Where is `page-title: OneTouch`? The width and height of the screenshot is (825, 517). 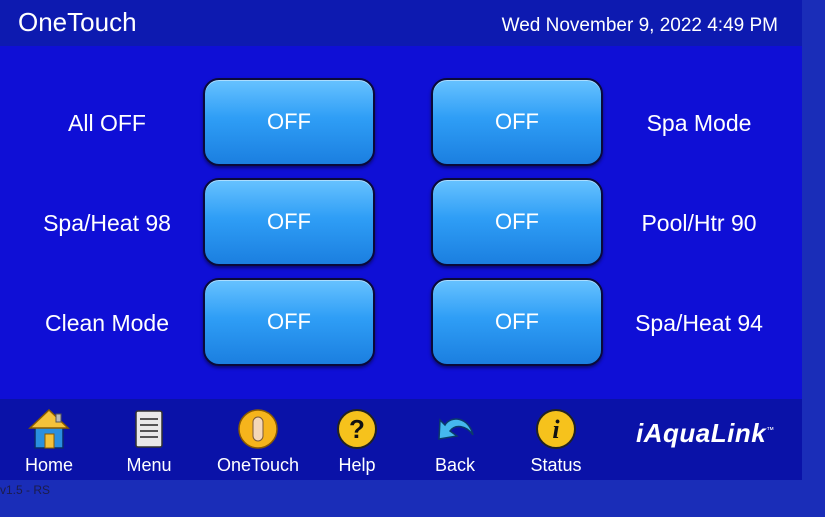 page-title: OneTouch is located at coordinates (77, 22).